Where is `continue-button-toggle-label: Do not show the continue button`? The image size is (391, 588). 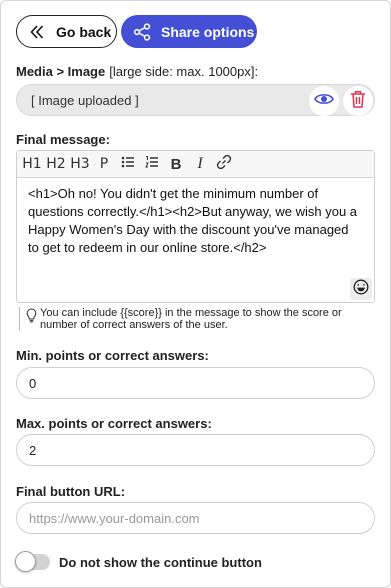
continue-button-toggle-label: Do not show the continue button is located at coordinates (160, 562).